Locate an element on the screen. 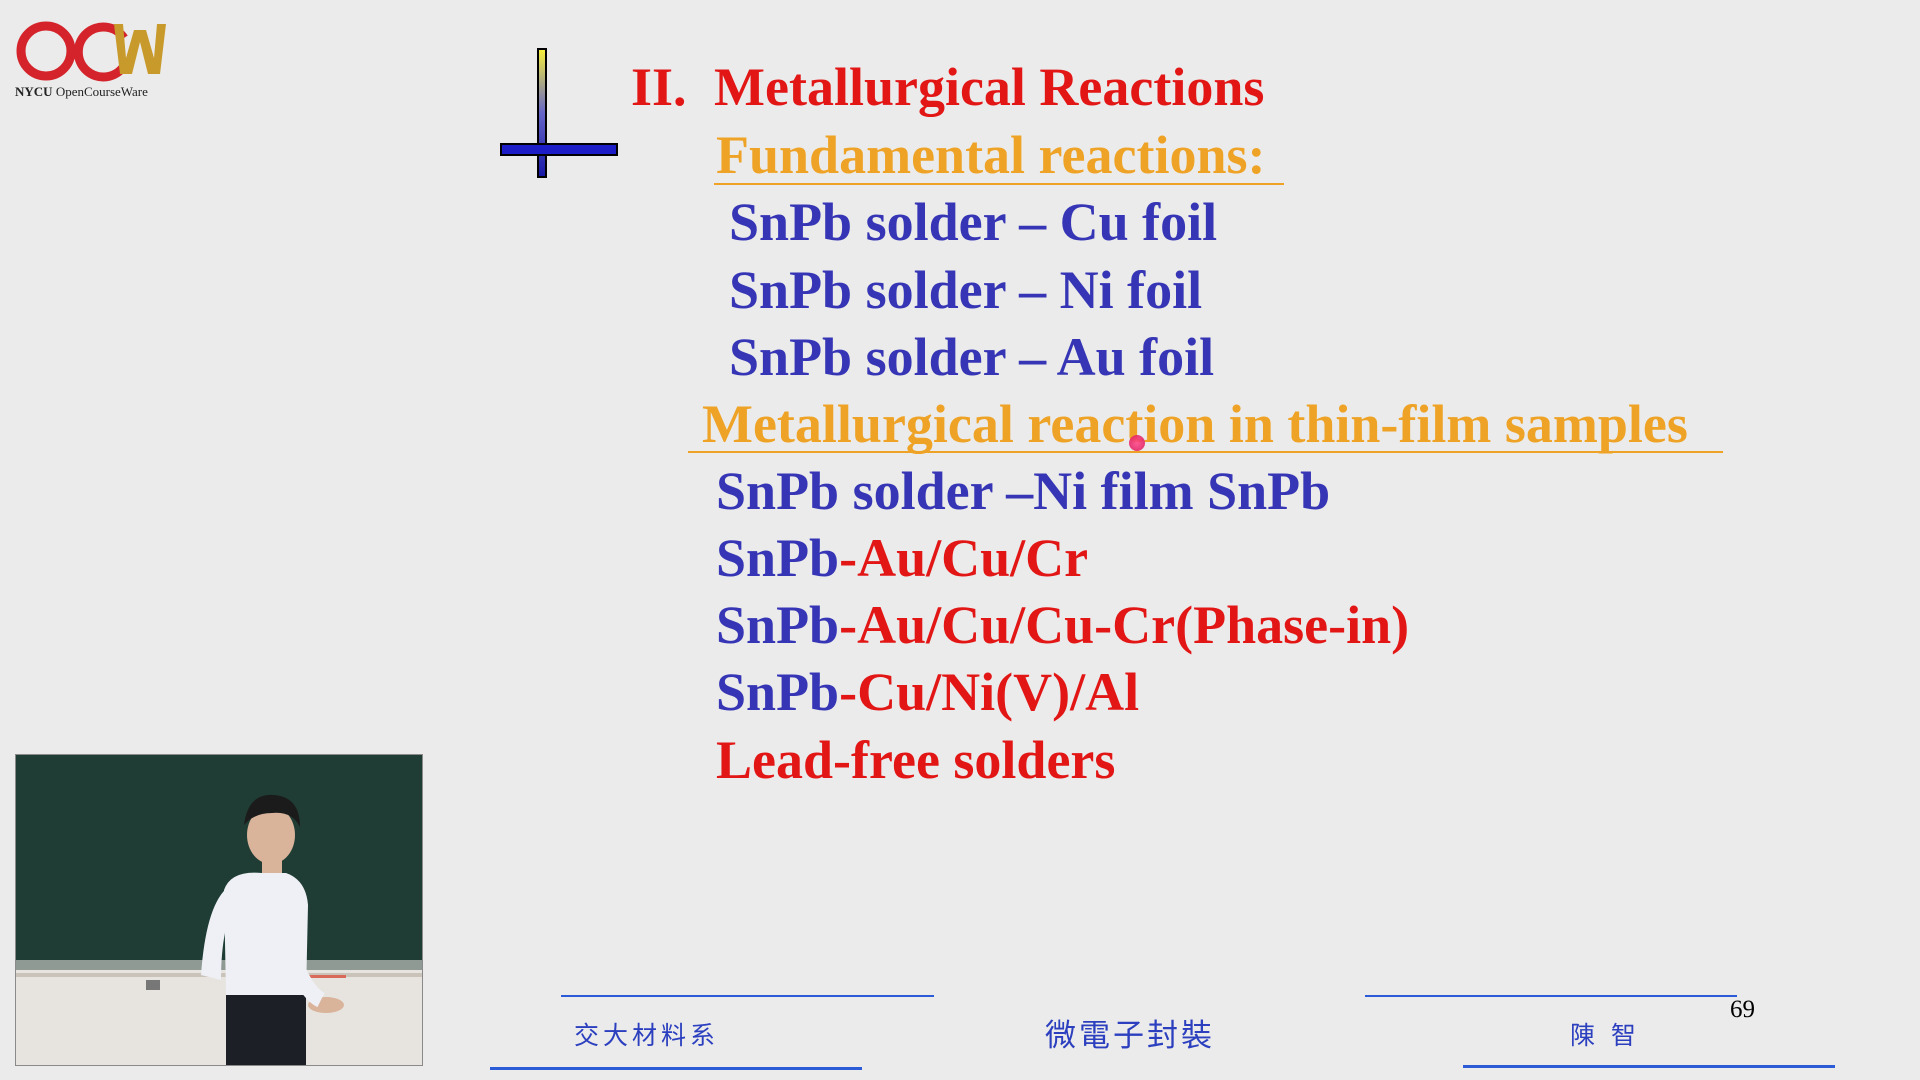 The width and height of the screenshot is (1920, 1080). list-item-ni-film: SnPb solder –Ni film SnPb is located at coordinates (1023, 491).